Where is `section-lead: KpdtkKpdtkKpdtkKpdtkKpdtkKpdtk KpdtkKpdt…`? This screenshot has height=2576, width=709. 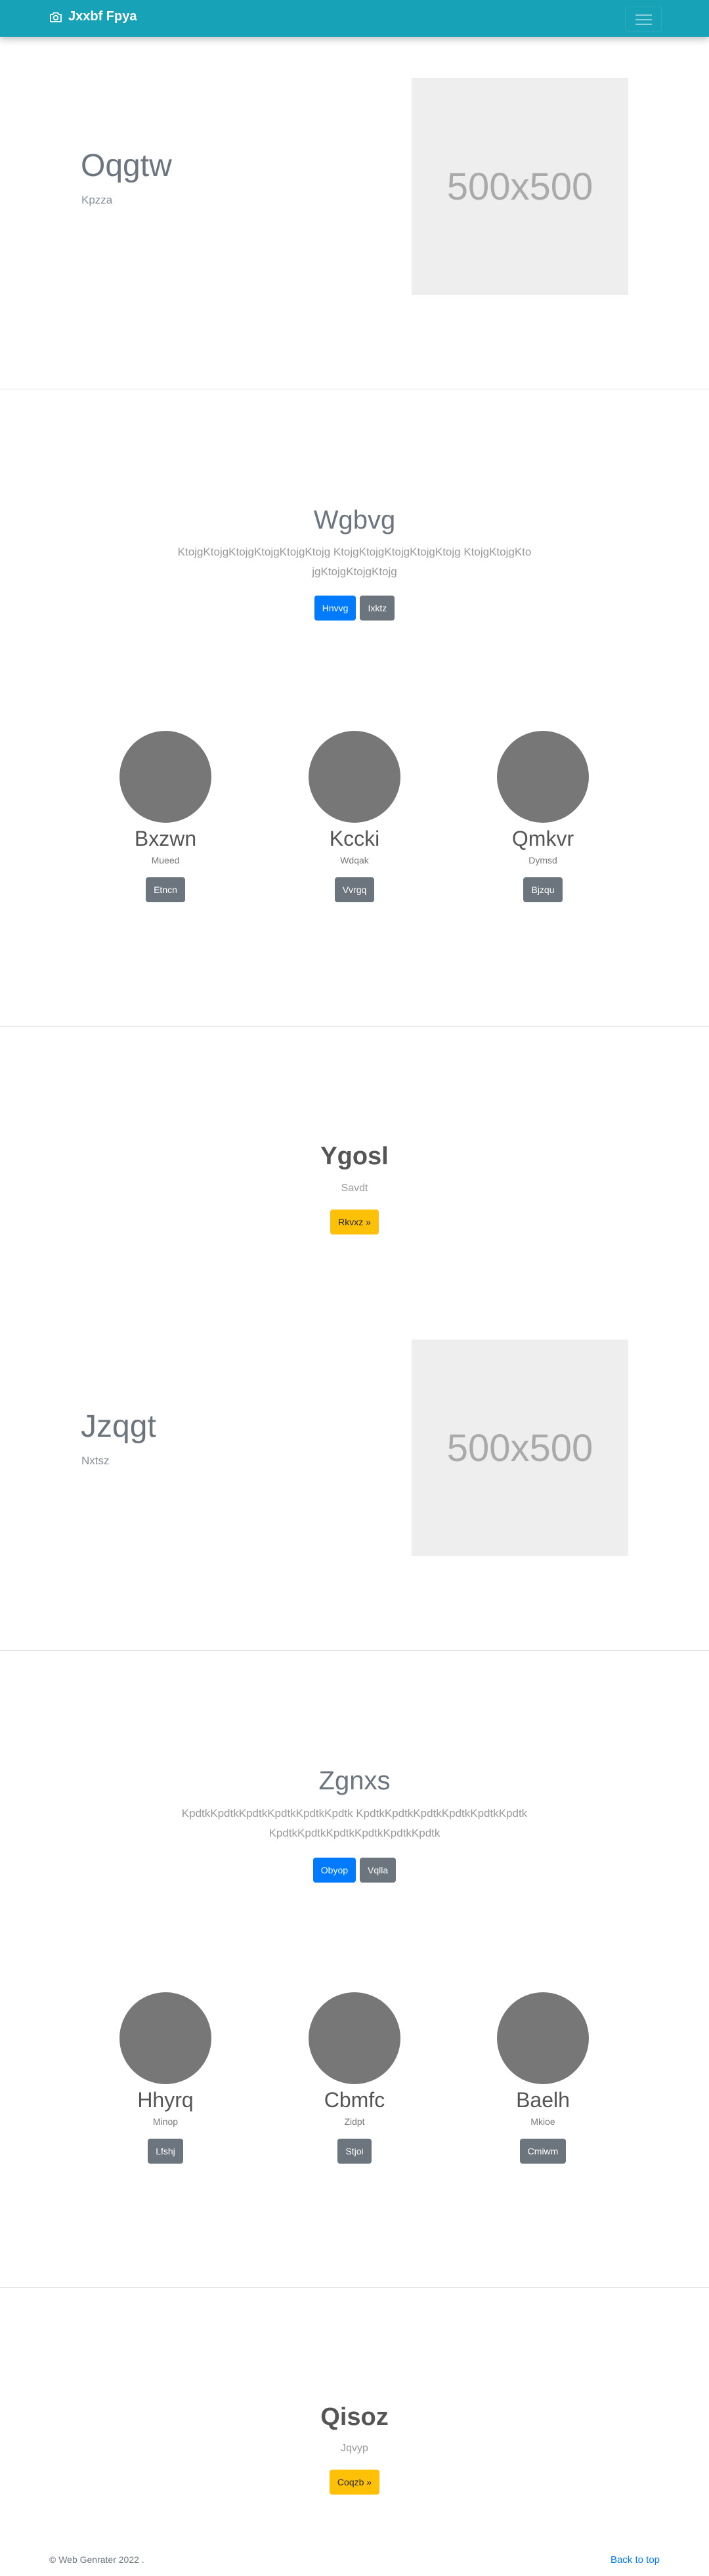 section-lead: KpdtkKpdtkKpdtkKpdtkKpdtkKpdtk KpdtkKpdt… is located at coordinates (354, 1823).